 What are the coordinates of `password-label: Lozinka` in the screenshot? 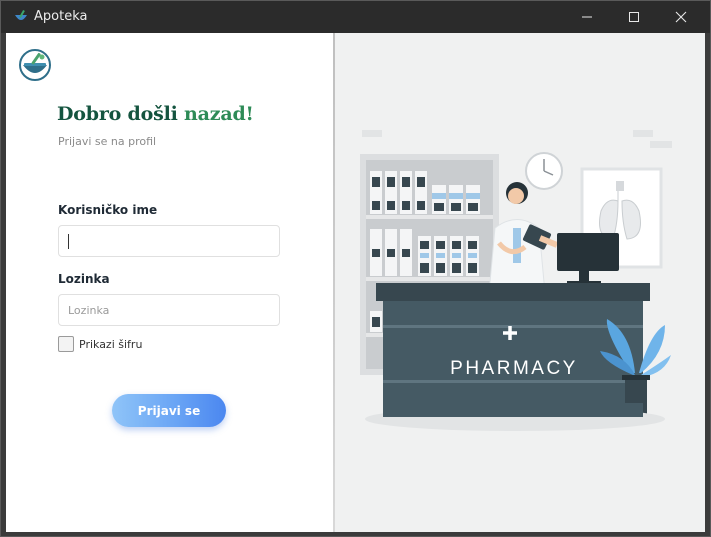 It's located at (84, 279).